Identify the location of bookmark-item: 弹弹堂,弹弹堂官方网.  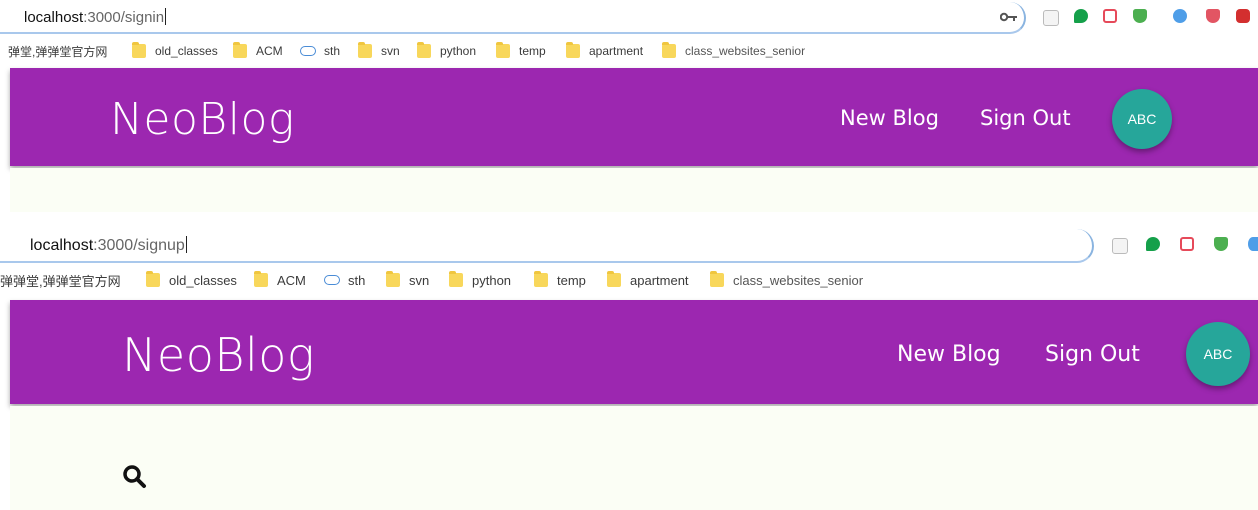
(60, 280).